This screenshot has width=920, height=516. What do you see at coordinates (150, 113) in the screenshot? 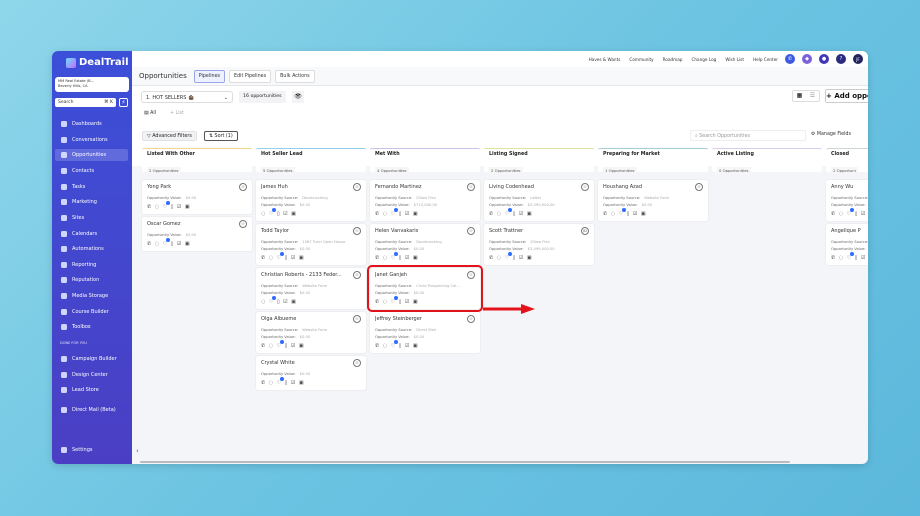
I see `view-all: ▤ All` at bounding box center [150, 113].